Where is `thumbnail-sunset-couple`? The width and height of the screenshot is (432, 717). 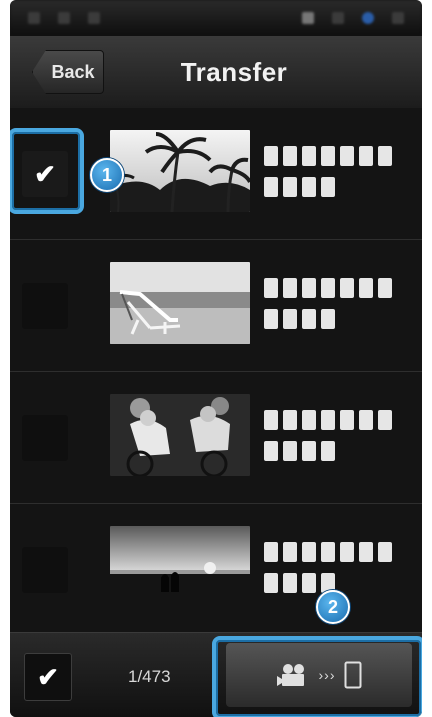
thumbnail-sunset-couple is located at coordinates (180, 567).